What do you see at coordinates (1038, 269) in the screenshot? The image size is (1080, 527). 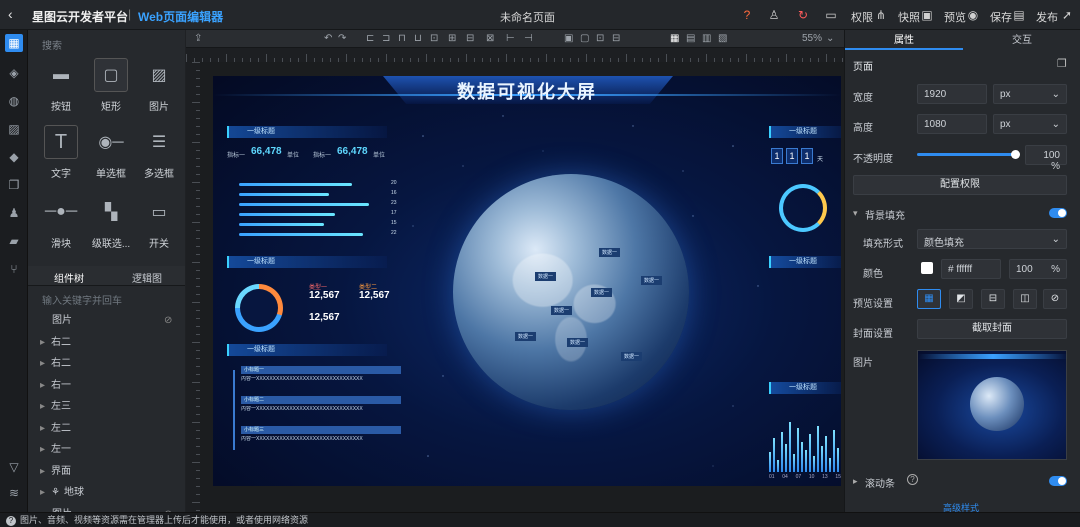 I see `color-opacity-input: 100%` at bounding box center [1038, 269].